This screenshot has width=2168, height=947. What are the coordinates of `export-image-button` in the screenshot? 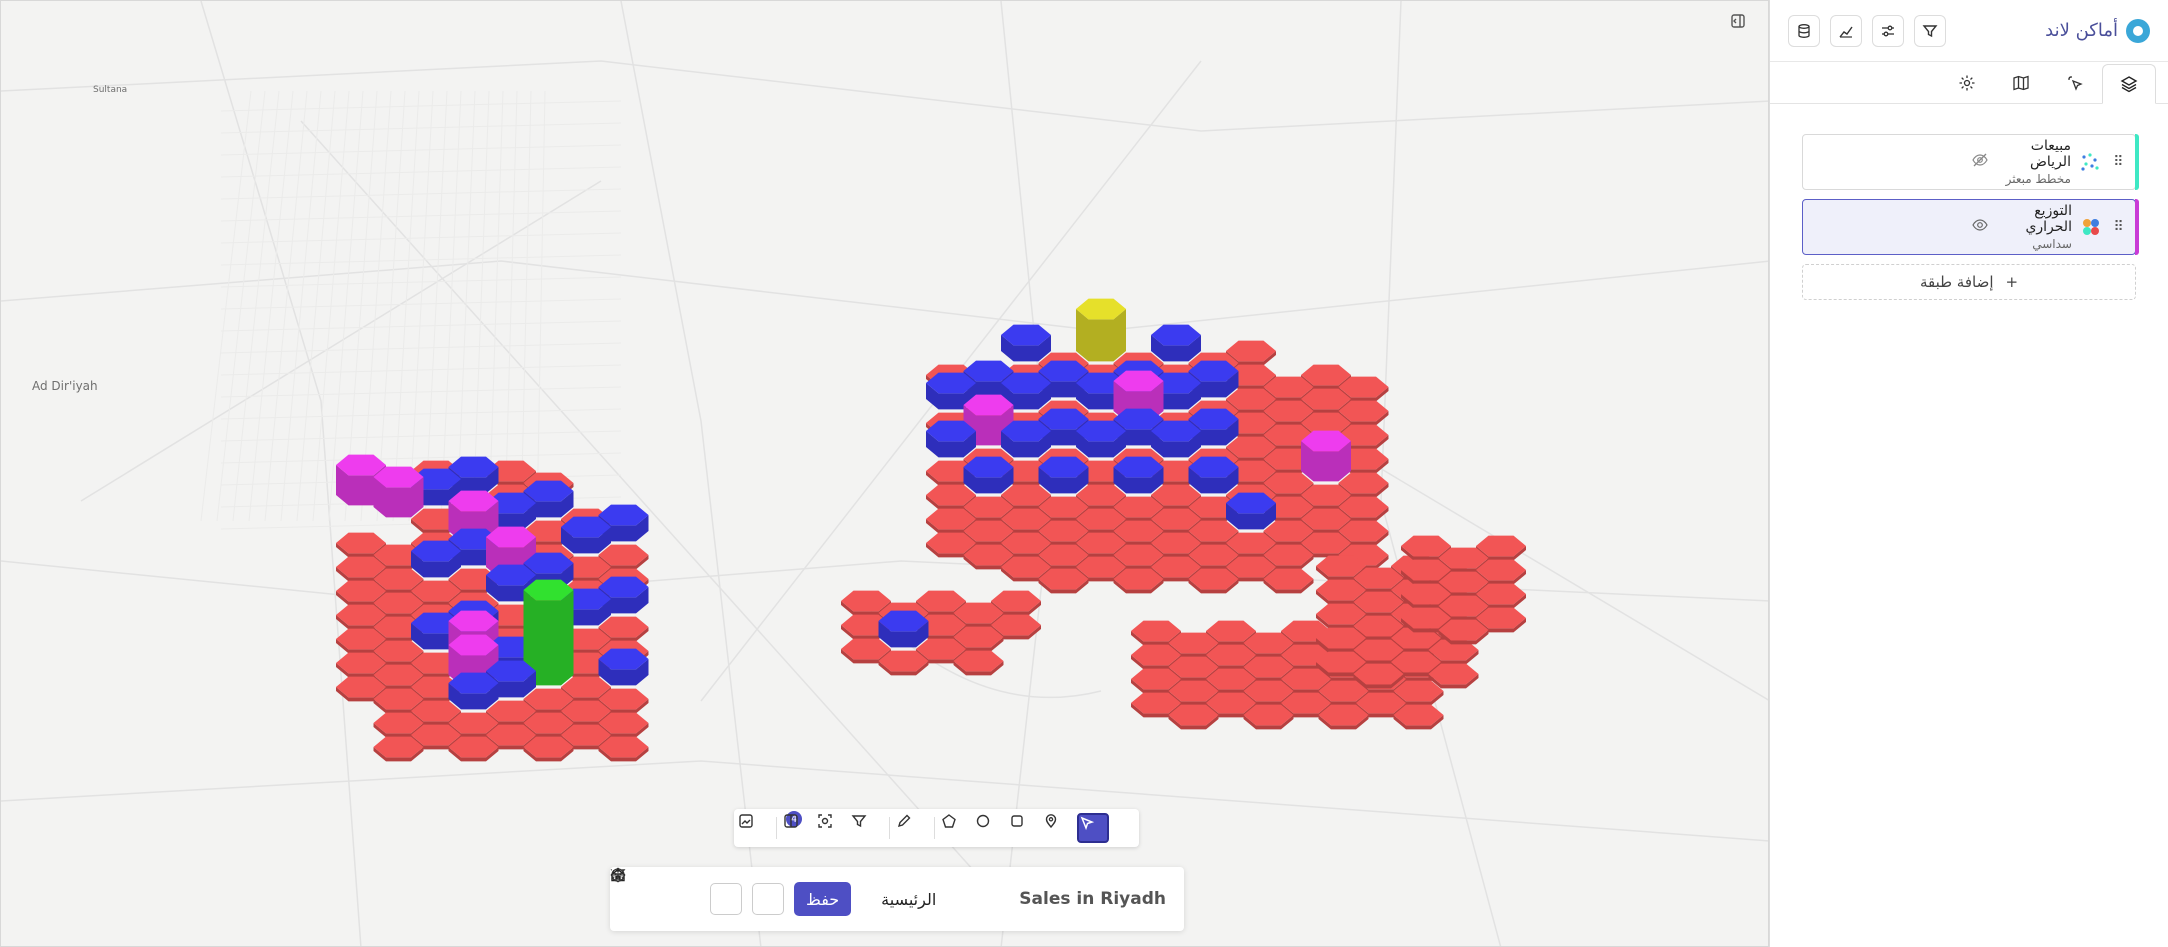 It's located at (754, 828).